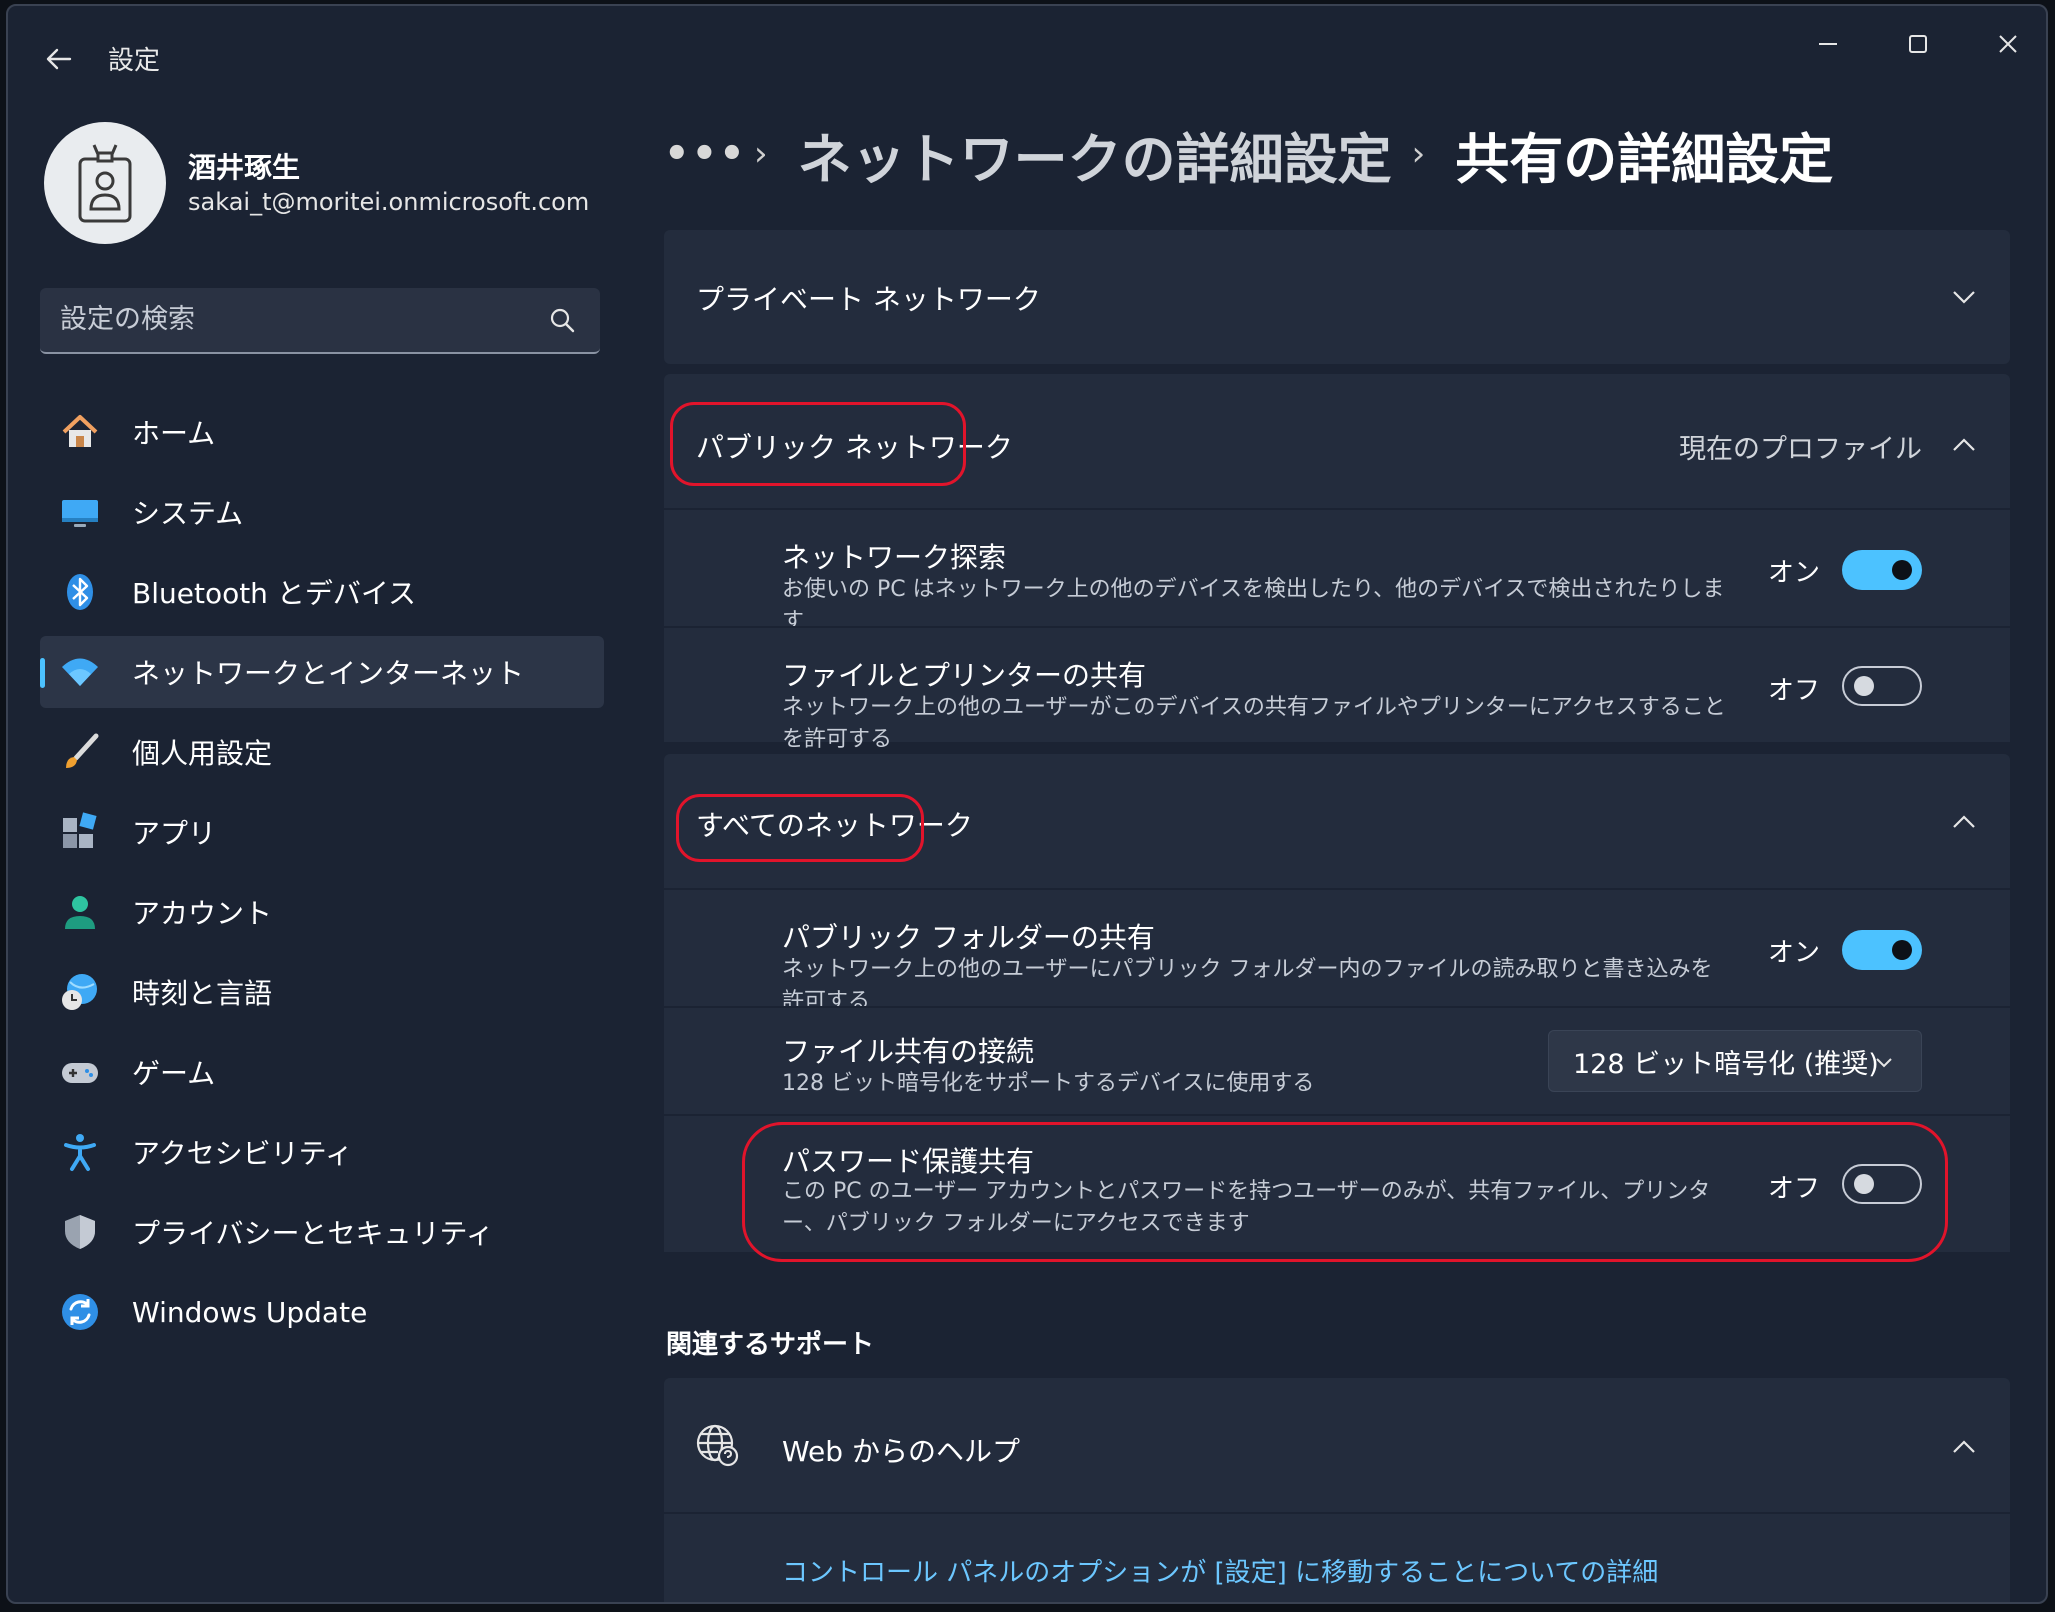 Image resolution: width=2055 pixels, height=1612 pixels. Describe the element at coordinates (1220, 1570) in the screenshot. I see `control-panel-help-link: コントロール パネルのオプションが [設定] に移動することについての詳細` at that location.